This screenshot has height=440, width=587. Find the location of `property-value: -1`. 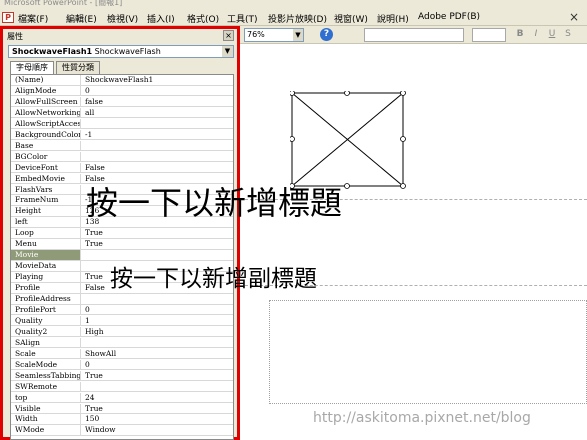

property-value: -1 is located at coordinates (157, 135).